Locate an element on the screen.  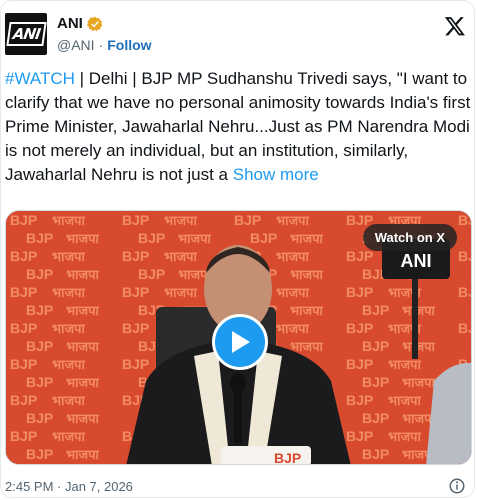
tweet-header: ANI ANI @ANI · Follow is located at coordinates (237, 35).